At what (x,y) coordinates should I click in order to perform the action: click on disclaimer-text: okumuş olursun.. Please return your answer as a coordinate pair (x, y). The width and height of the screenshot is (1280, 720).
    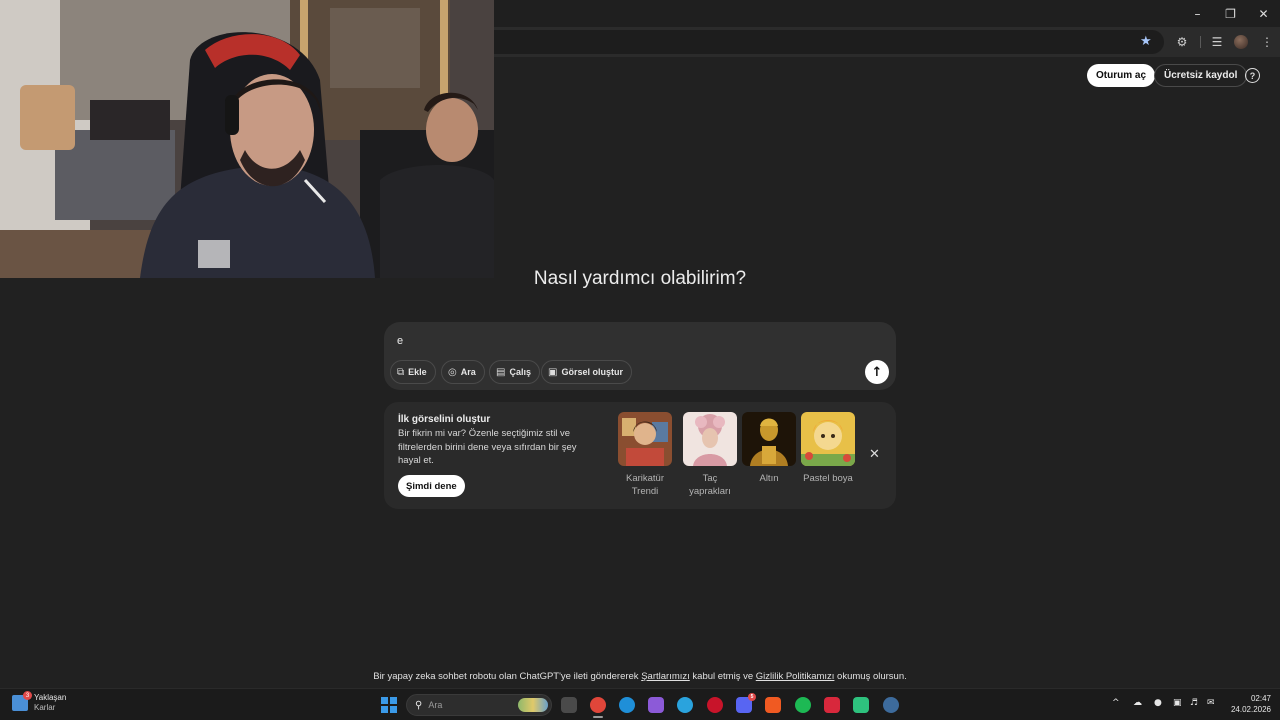
    Looking at the image, I should click on (870, 676).